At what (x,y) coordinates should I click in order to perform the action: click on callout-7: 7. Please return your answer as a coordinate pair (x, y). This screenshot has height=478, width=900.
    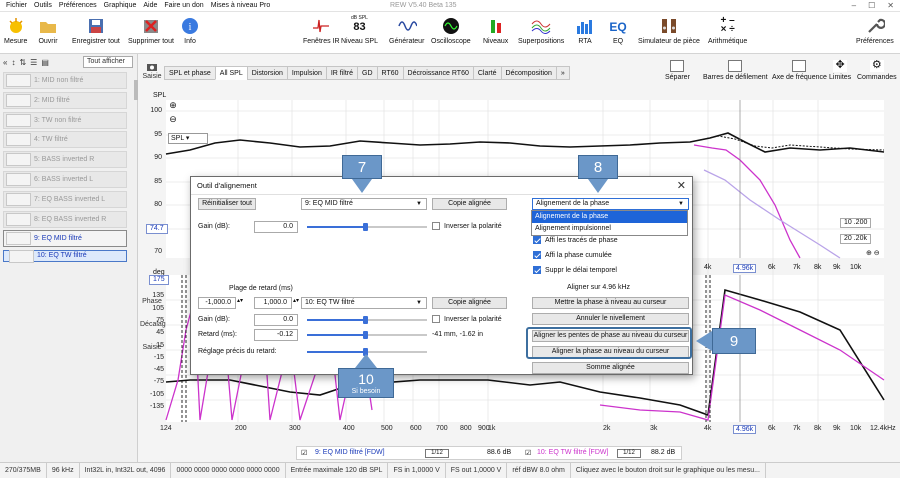
    Looking at the image, I should click on (362, 167).